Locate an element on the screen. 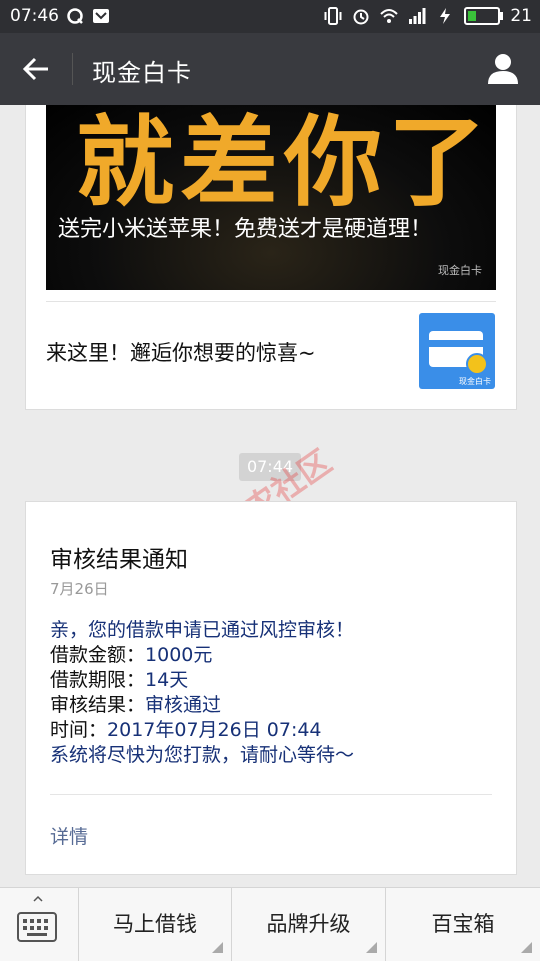 This screenshot has width=540, height=961. notice-greeting: 亲，您的借款申请已通过风控审核！ is located at coordinates (202, 630).